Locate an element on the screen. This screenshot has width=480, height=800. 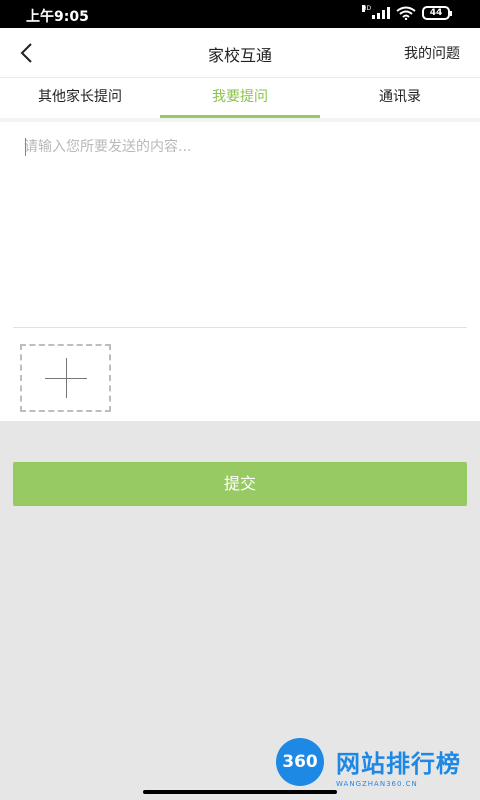
battery-icon: 44 is located at coordinates (437, 13).